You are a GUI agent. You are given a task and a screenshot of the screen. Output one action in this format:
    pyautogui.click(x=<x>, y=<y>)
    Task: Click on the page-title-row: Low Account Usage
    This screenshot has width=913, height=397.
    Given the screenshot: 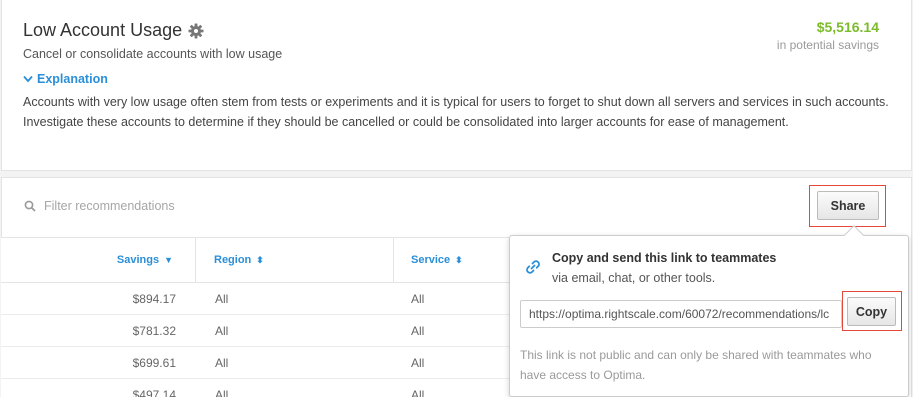 What is the action you would take?
    pyautogui.click(x=113, y=30)
    